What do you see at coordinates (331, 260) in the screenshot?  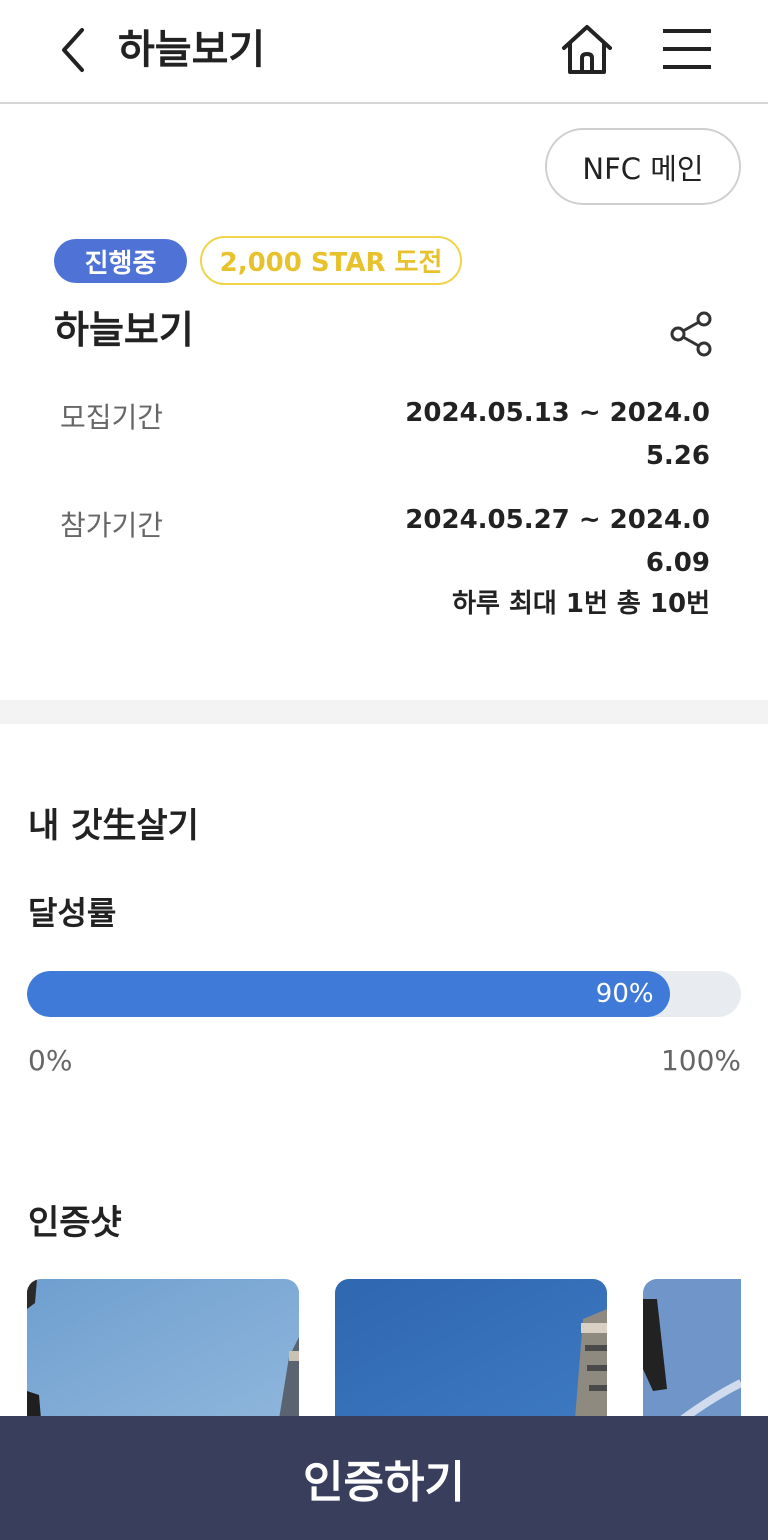 I see `reward-badge: 2,000 STAR 도전` at bounding box center [331, 260].